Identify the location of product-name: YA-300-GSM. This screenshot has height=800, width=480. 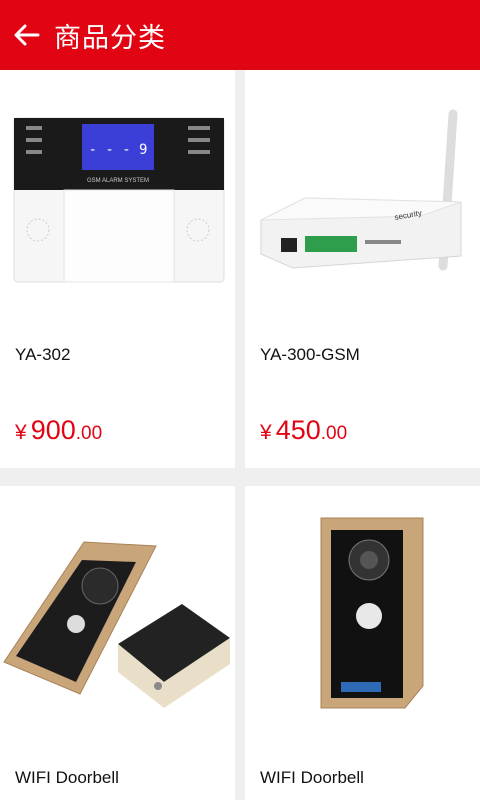
(310, 354).